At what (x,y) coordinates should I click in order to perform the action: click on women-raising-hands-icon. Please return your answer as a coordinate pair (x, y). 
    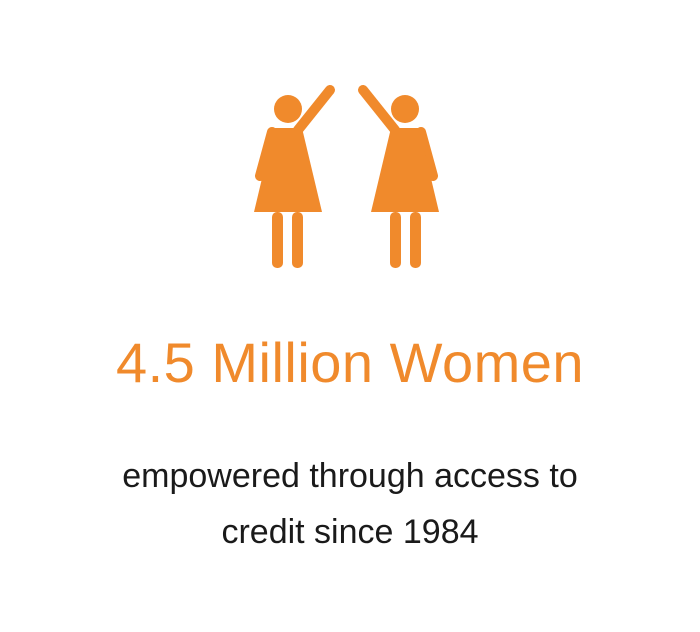
    Looking at the image, I should click on (350, 178).